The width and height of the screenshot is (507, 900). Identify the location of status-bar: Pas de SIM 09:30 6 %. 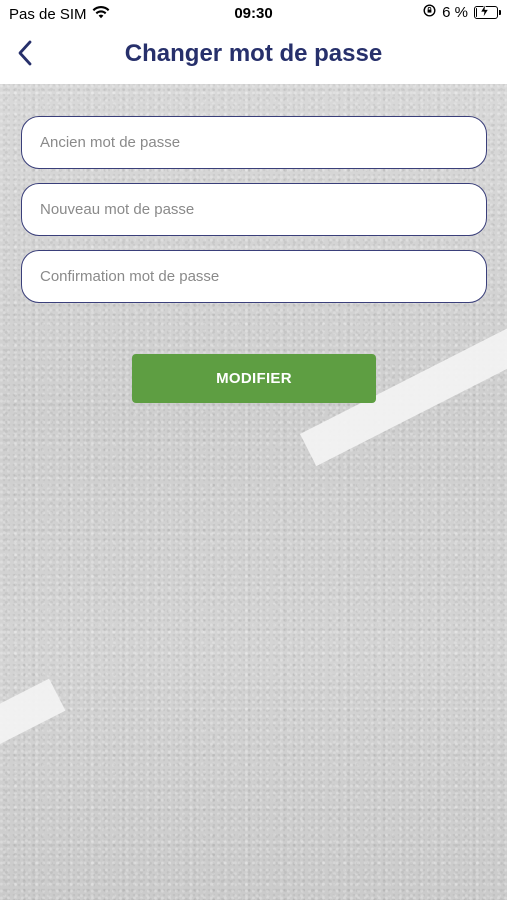
(253, 13).